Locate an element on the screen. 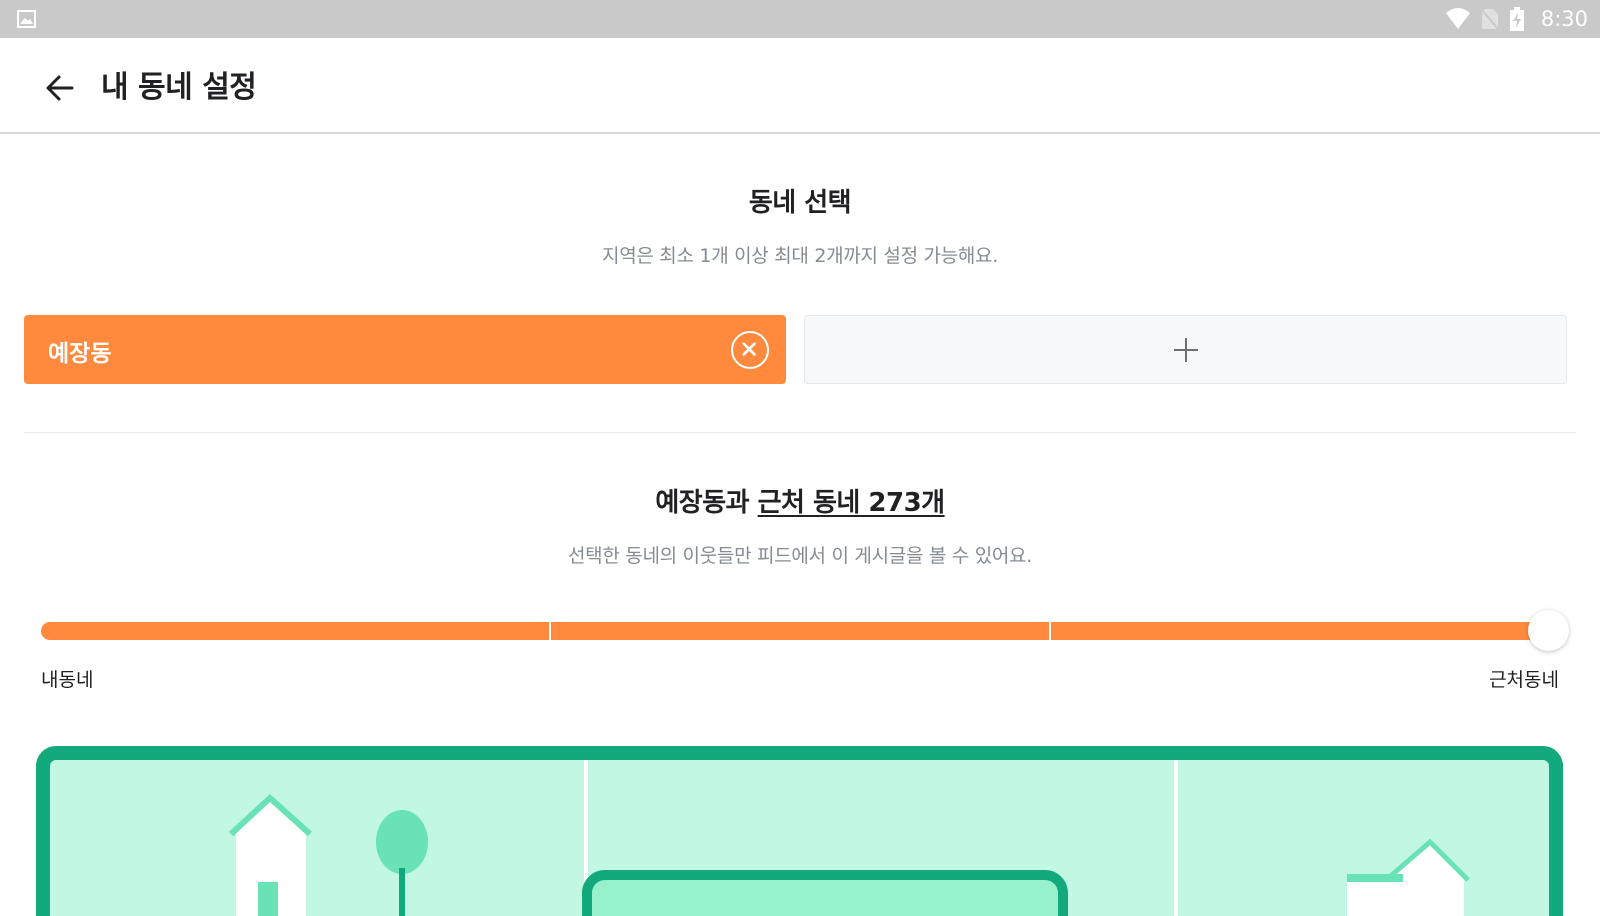 The image size is (1600, 916). range-title-prefix: 예장동과 is located at coordinates (702, 503).